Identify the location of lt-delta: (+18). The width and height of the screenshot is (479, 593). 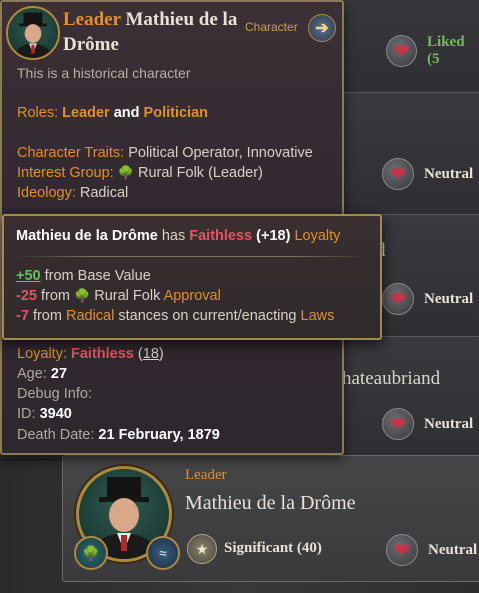
(273, 236).